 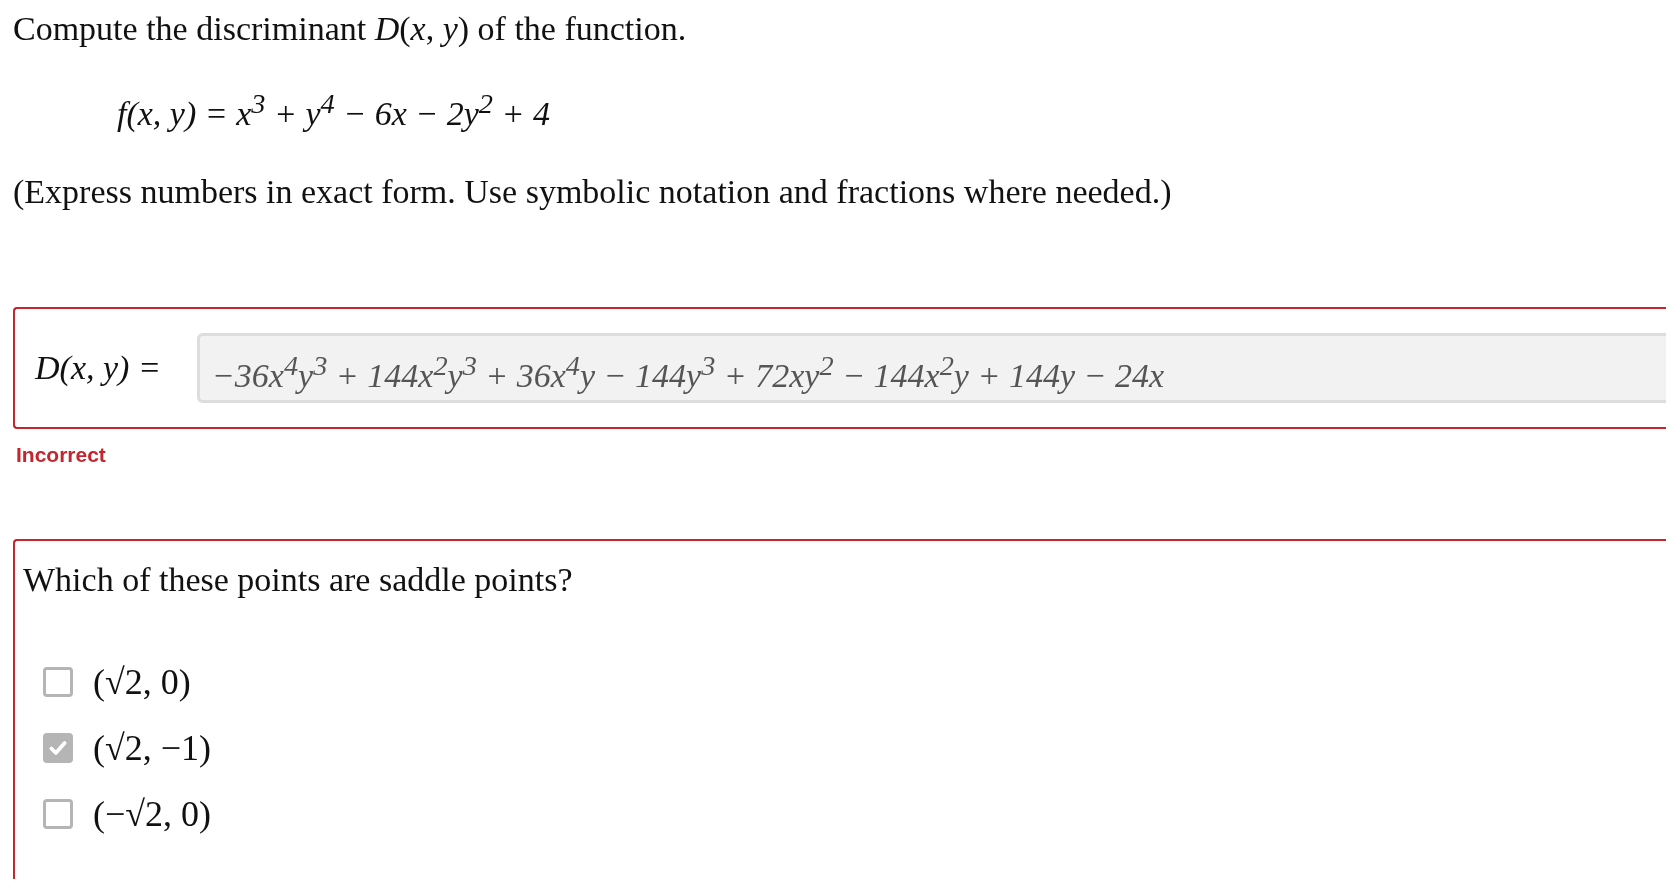 What do you see at coordinates (333, 110) in the screenshot?
I see `function-formula: f(x, y) = x$^{3}$ + y$^{4}$ − 6x − 2y$^{2}$ + 4` at bounding box center [333, 110].